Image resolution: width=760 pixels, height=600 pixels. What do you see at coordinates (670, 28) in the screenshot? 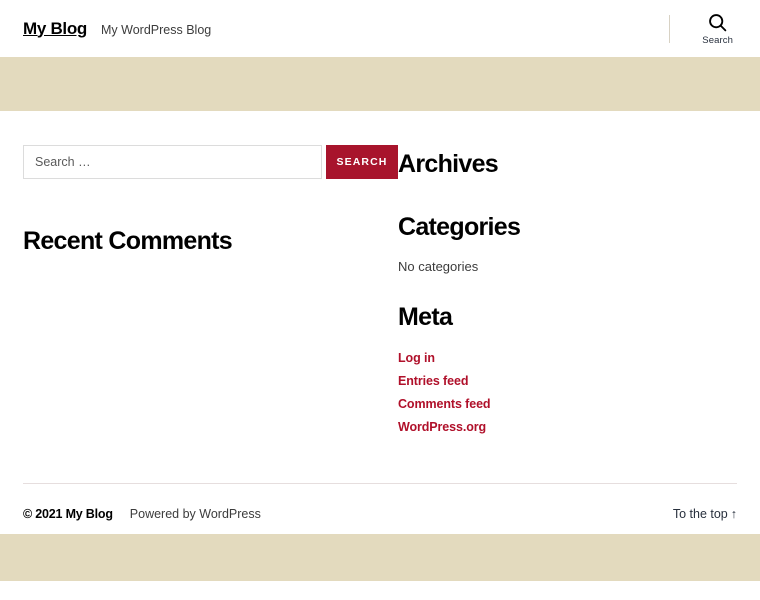
I see `header-divider` at bounding box center [670, 28].